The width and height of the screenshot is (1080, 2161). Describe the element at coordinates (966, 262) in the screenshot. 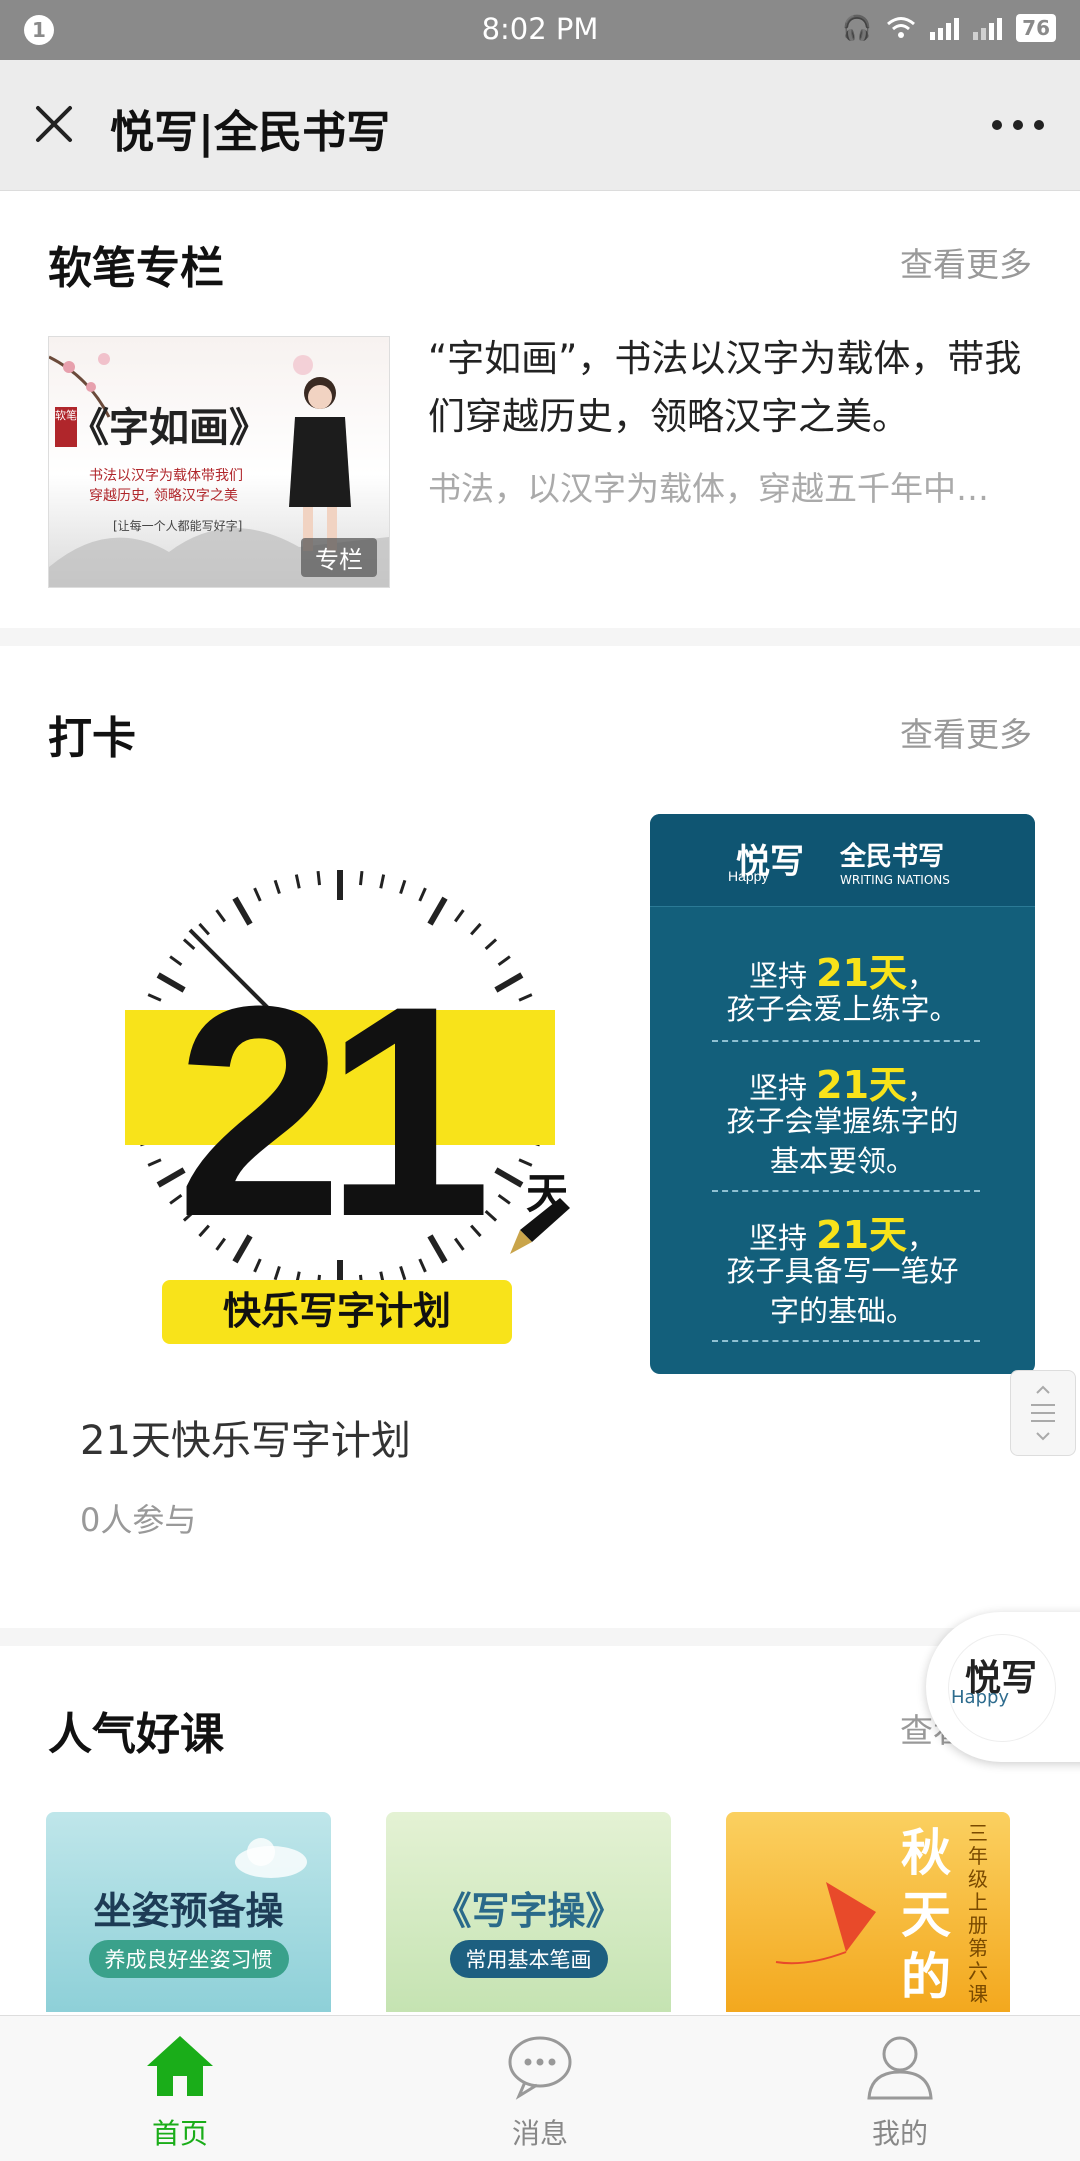

I see `column-view-more-link: 查看更多` at that location.